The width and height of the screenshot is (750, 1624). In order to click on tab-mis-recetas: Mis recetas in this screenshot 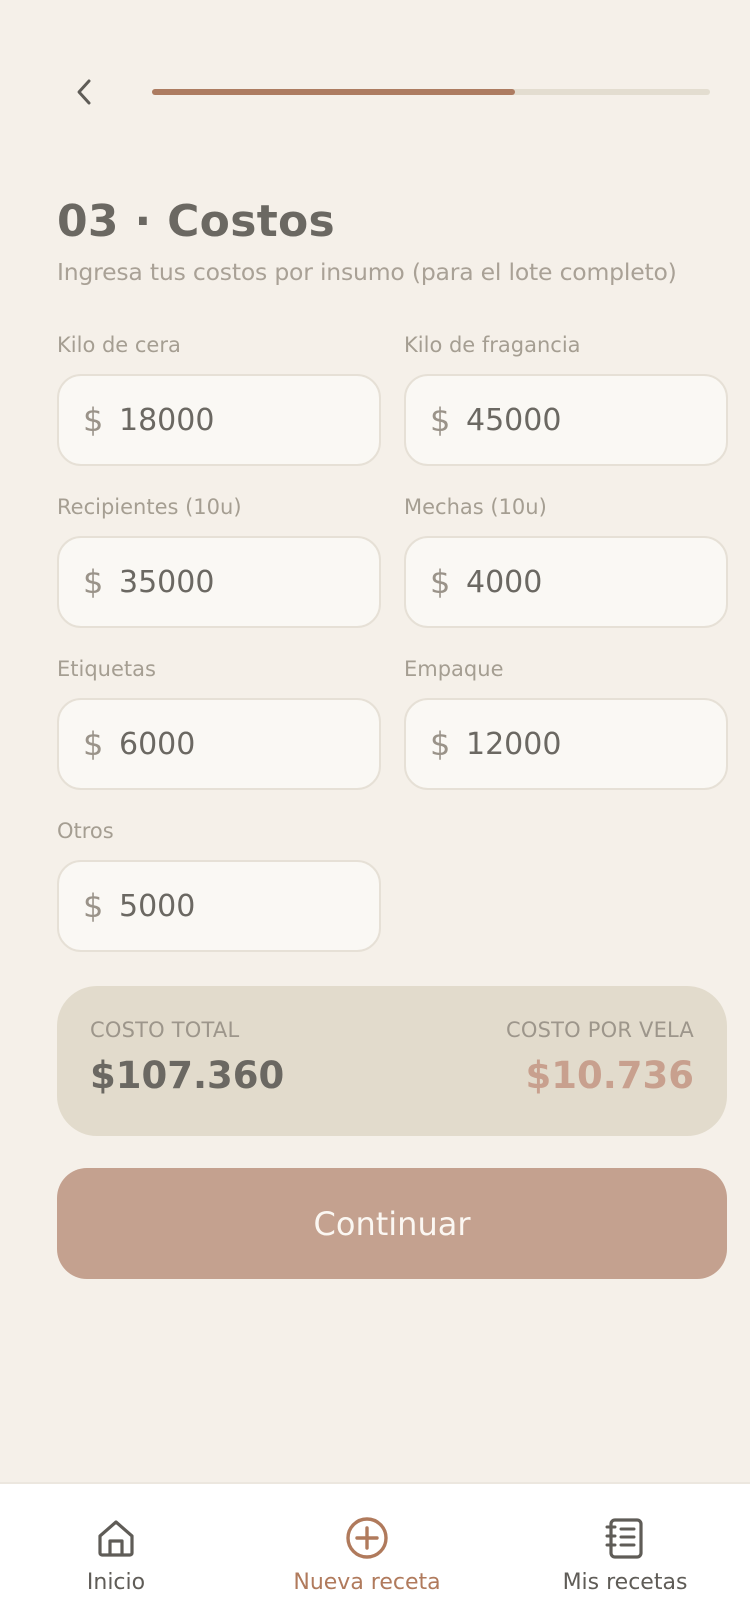, I will do `click(625, 1554)`.